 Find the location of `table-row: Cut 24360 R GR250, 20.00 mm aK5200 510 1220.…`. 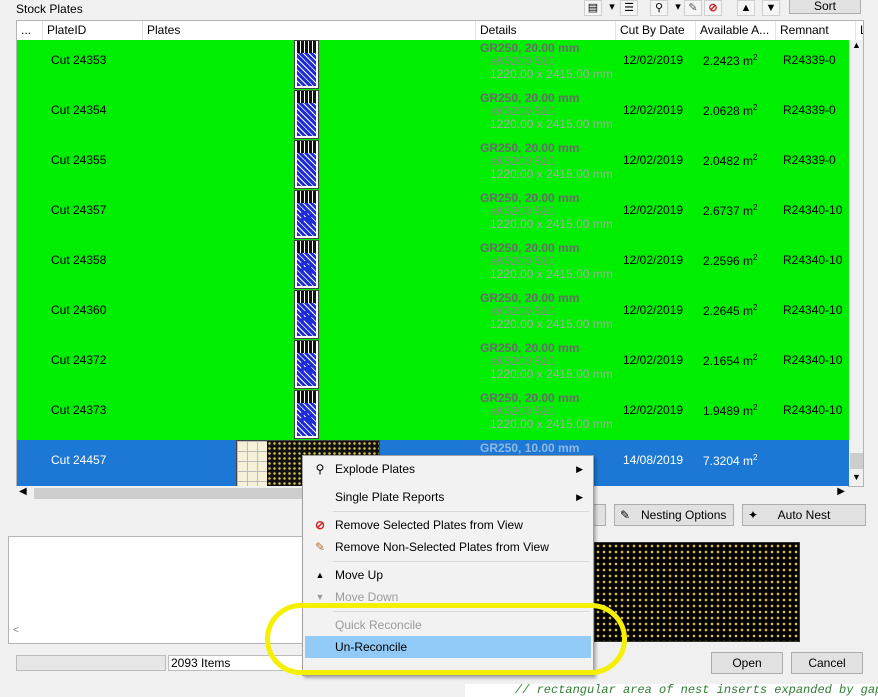

table-row: Cut 24360 R GR250, 20.00 mm aK5200 510 1220.… is located at coordinates (433, 315).